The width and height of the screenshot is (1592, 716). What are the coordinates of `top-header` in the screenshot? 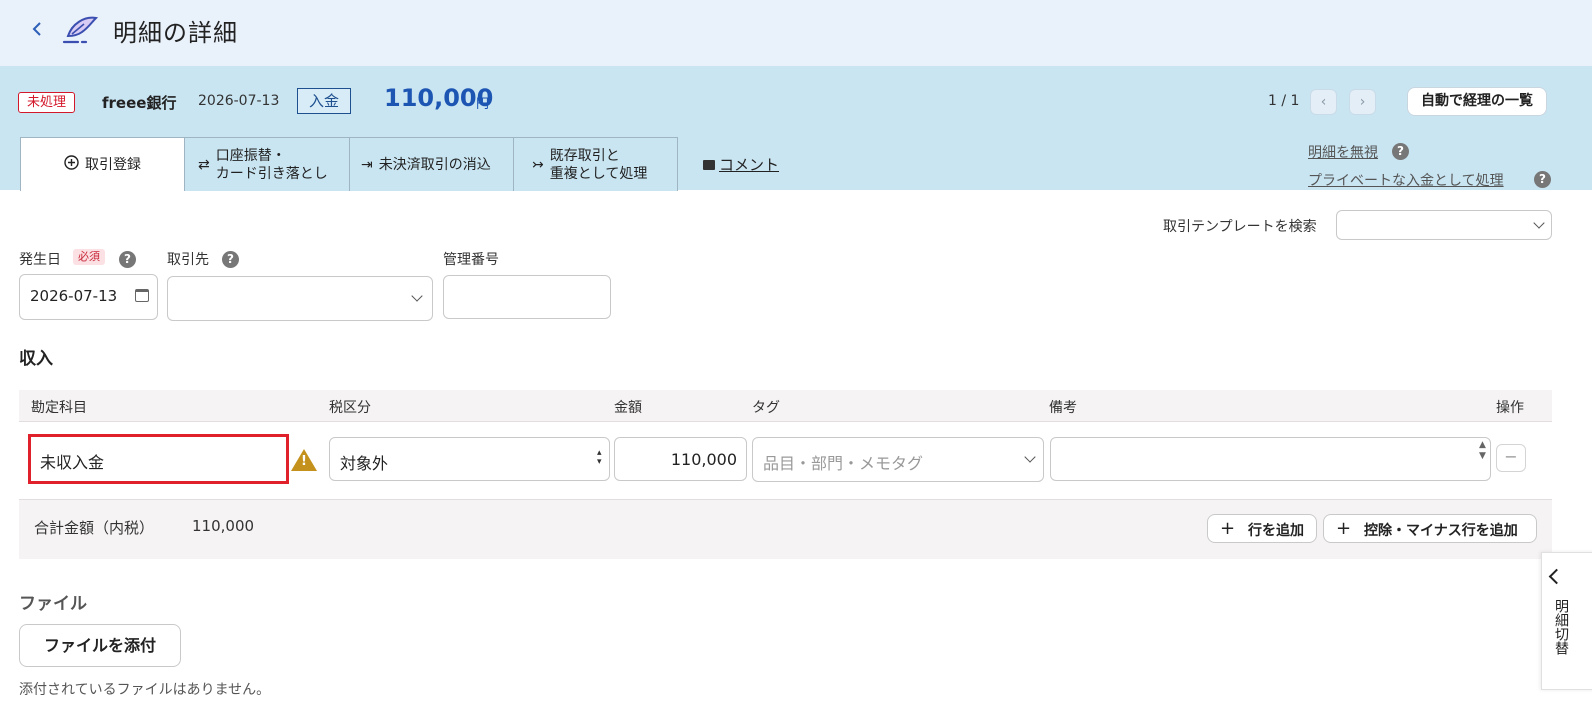 It's located at (796, 33).